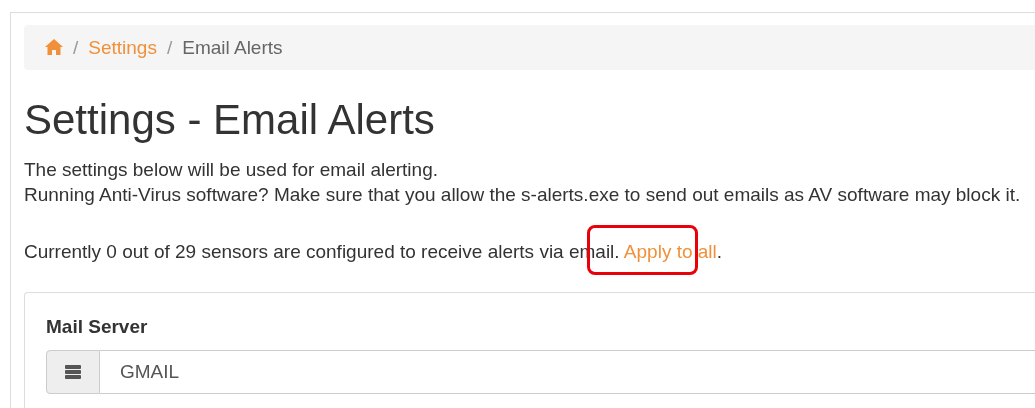 This screenshot has width=1035, height=408. What do you see at coordinates (73, 372) in the screenshot?
I see `server-icon` at bounding box center [73, 372].